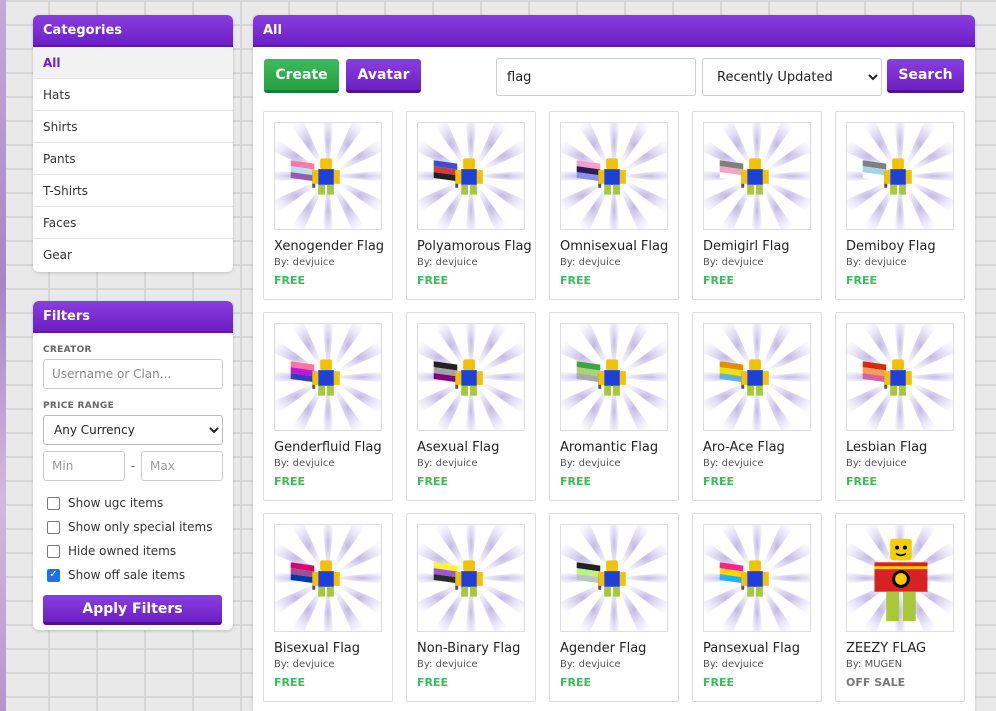  I want to click on item-card: Asexual Flag By: devjuice FREE, so click(471, 406).